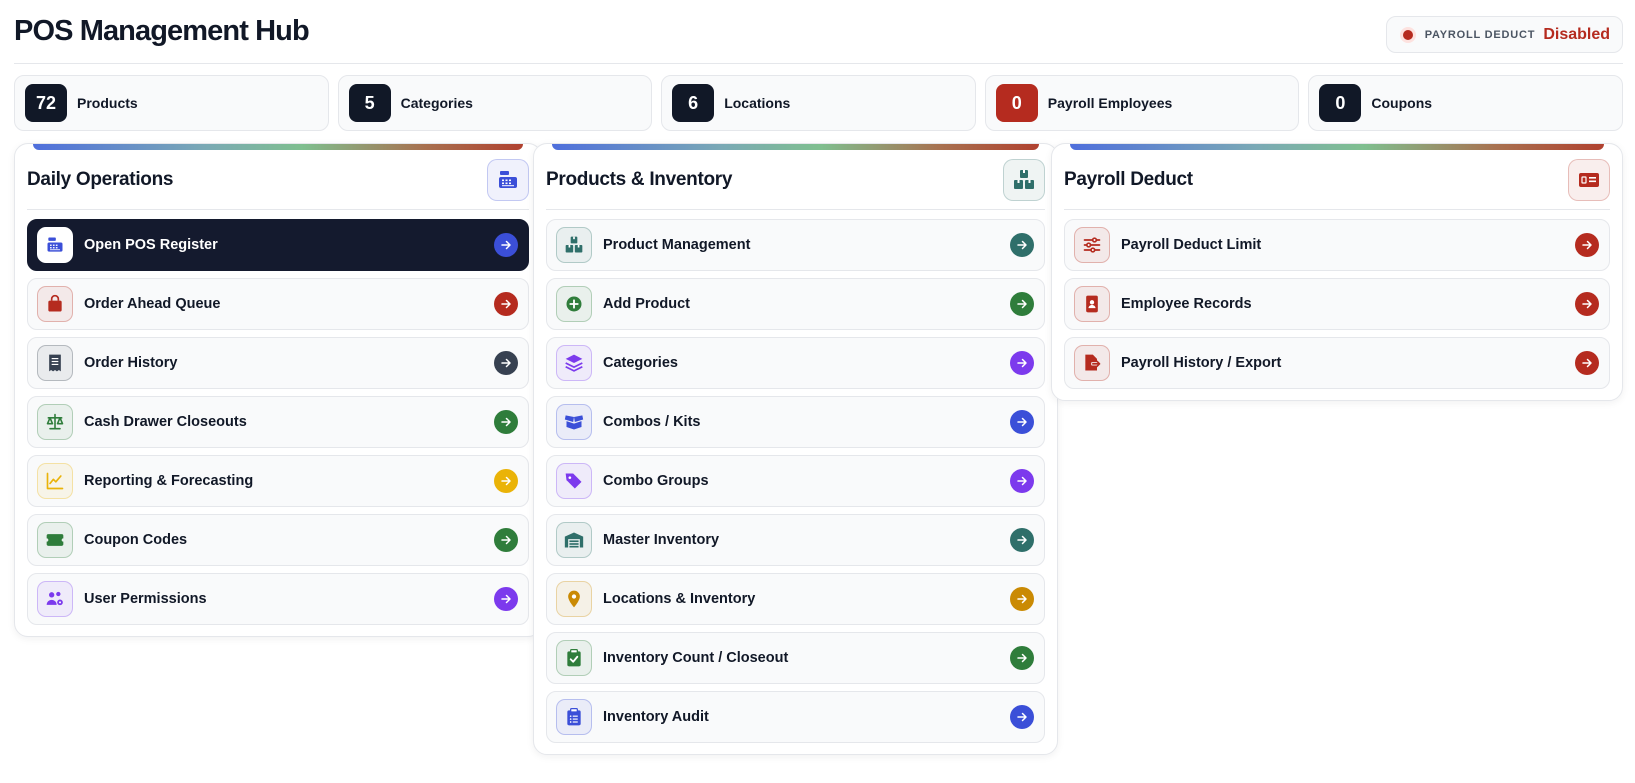  What do you see at coordinates (278, 481) in the screenshot?
I see `menu-item-reporting-forecasting: Reporting & Forecasting` at bounding box center [278, 481].